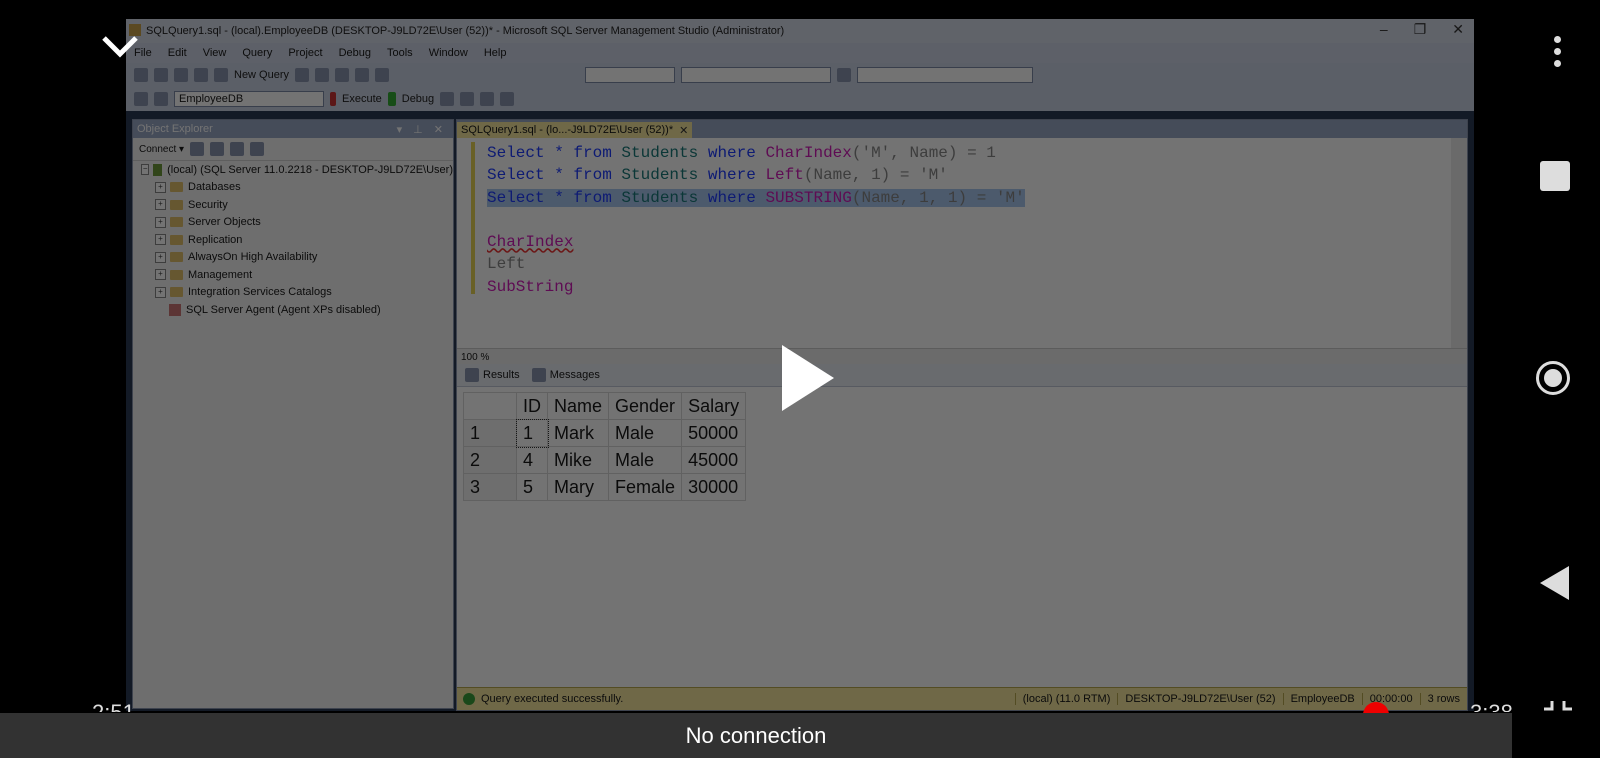  What do you see at coordinates (1322, 699) in the screenshot?
I see `status-db: EmployeeDB` at bounding box center [1322, 699].